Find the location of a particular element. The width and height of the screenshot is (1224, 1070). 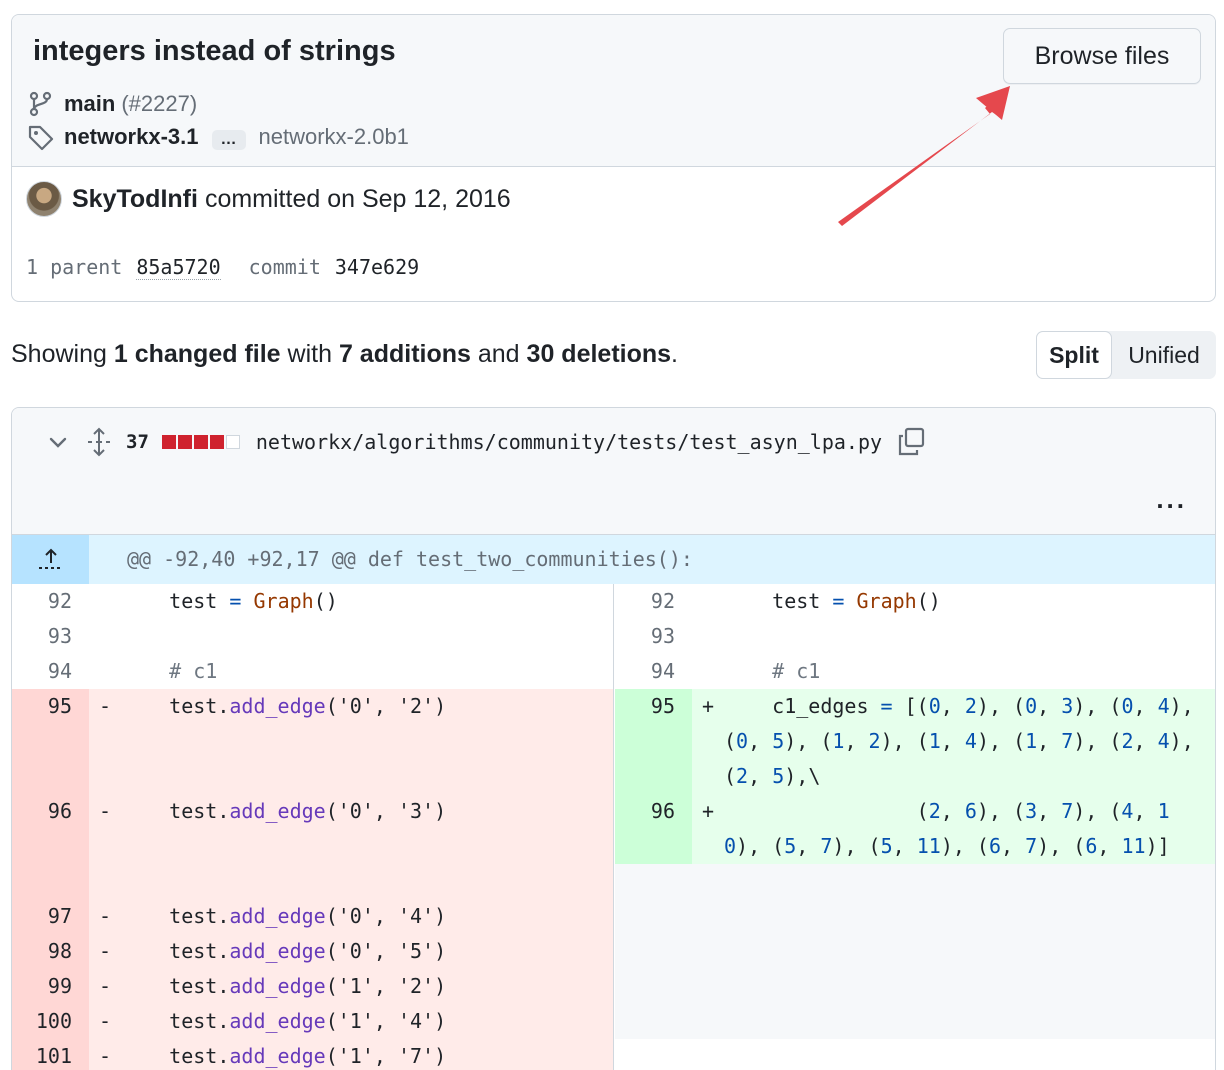

change-count: 37 is located at coordinates (137, 442).